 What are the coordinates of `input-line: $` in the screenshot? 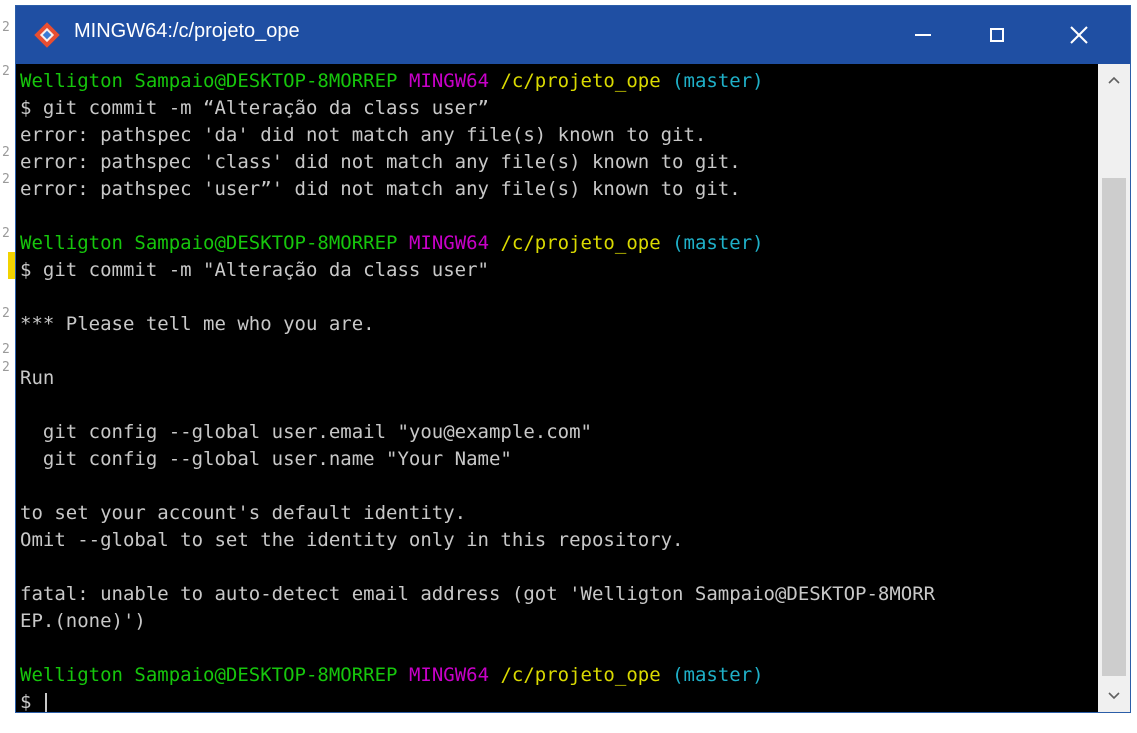 It's located at (33, 700).